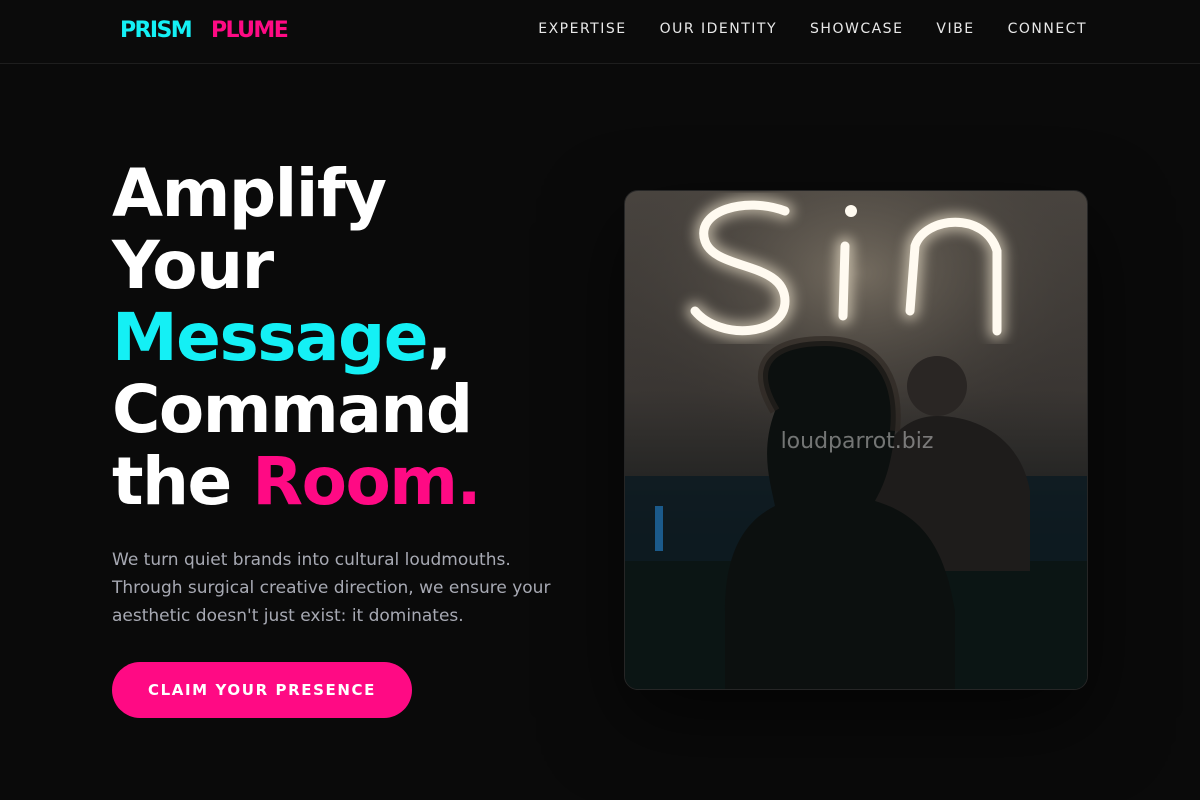 Image resolution: width=1200 pixels, height=800 pixels. Describe the element at coordinates (249, 193) in the screenshot. I see `headline-line-1: Amplify` at that location.